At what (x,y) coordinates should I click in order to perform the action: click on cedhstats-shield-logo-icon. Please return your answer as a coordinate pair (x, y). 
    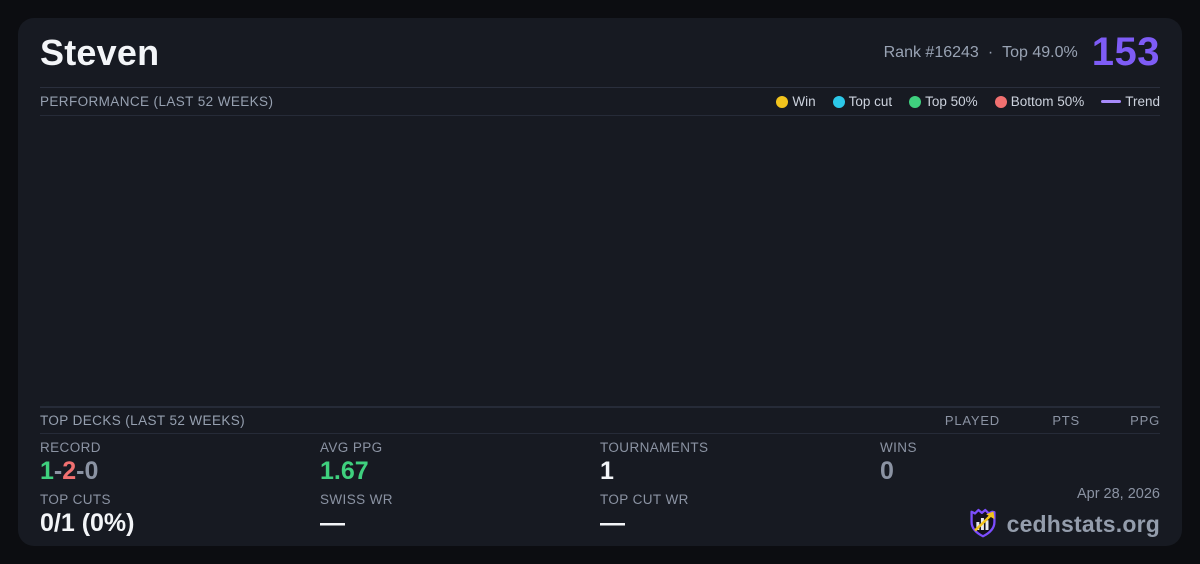
    Looking at the image, I should click on (983, 524).